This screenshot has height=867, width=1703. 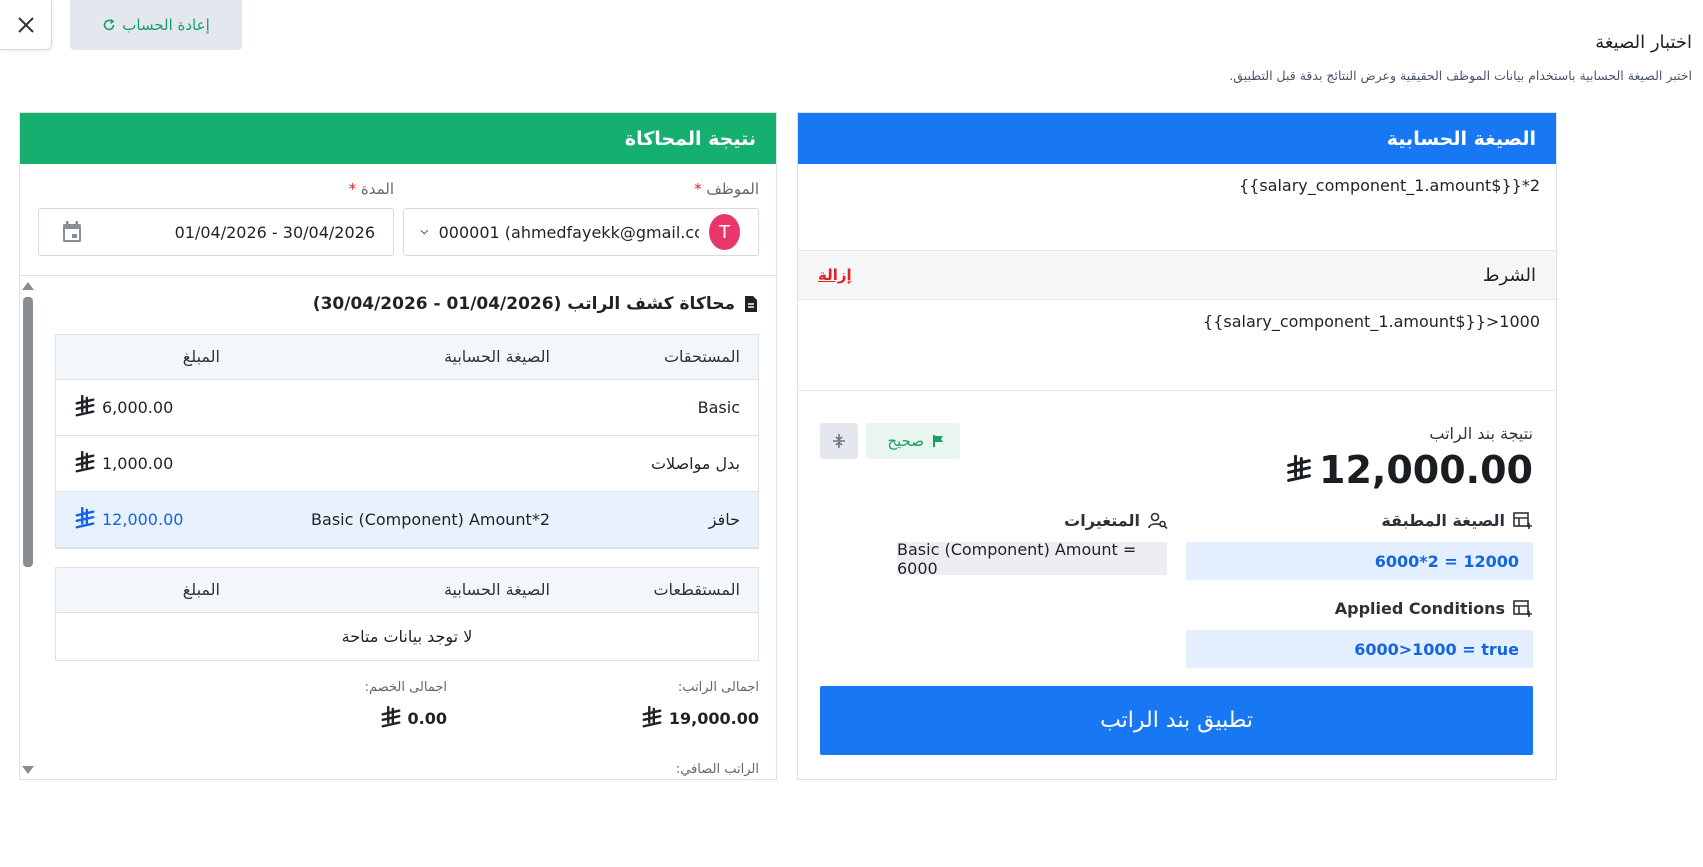 I want to click on formula-editor: {{salary_component_1.amount$}}*2, so click(x=1177, y=207).